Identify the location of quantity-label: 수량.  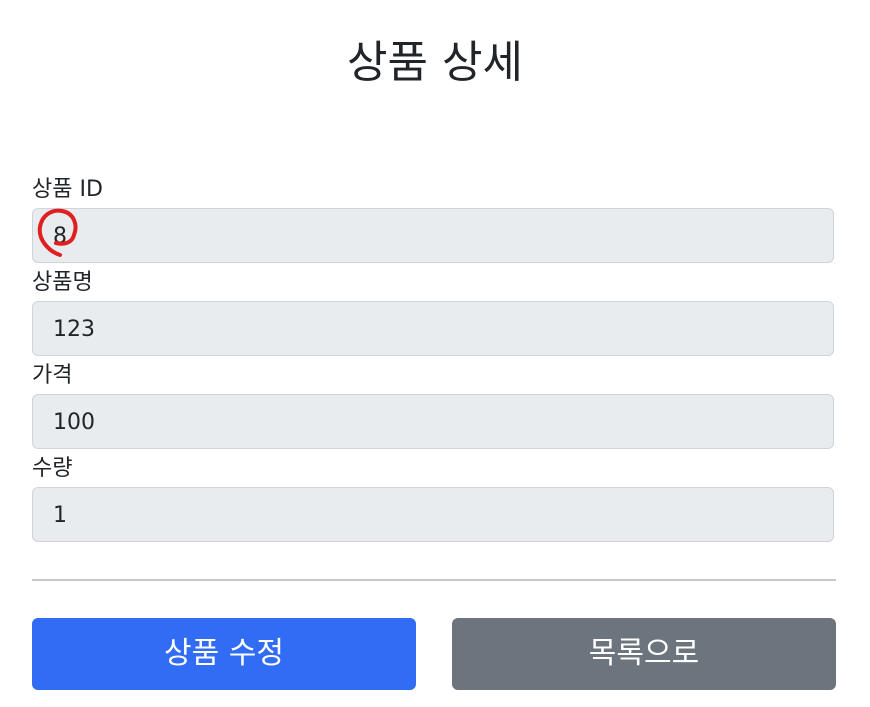
(52, 468).